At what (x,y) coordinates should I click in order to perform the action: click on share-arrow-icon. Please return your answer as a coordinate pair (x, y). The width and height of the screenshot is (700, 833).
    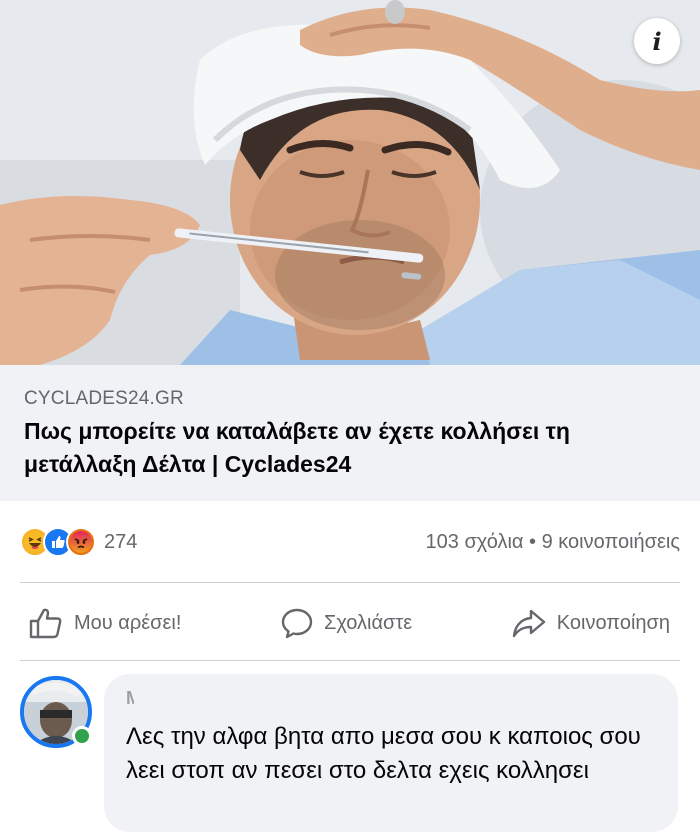
    Looking at the image, I should click on (528, 623).